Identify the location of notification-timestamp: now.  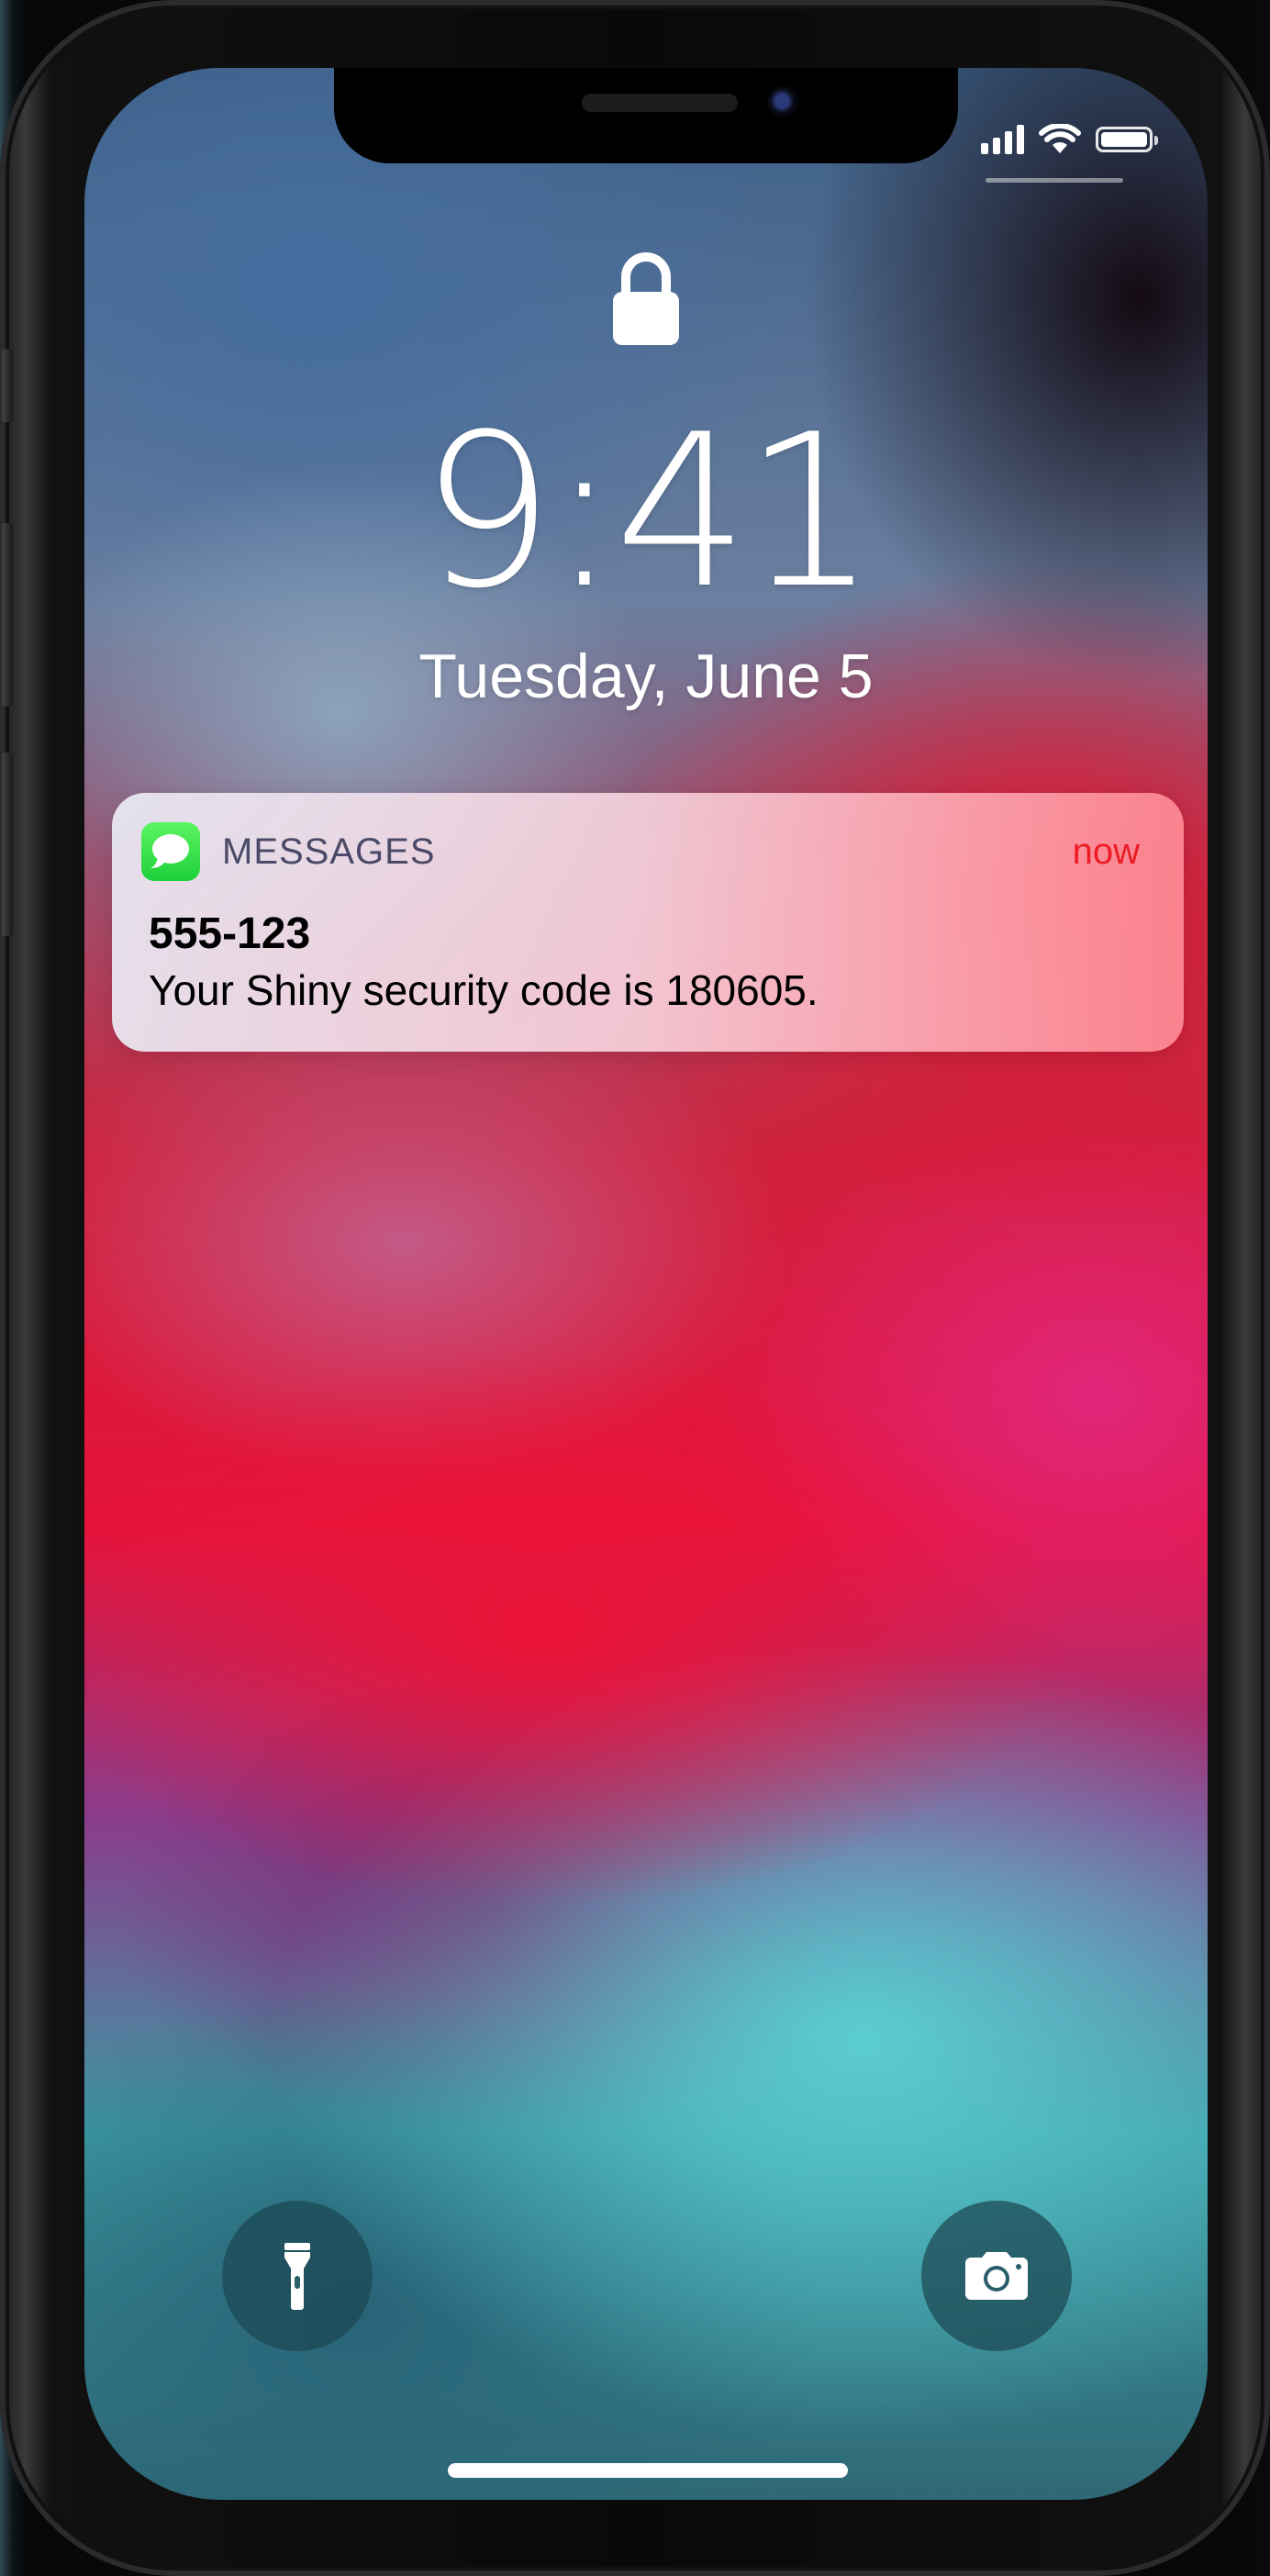
(1106, 851).